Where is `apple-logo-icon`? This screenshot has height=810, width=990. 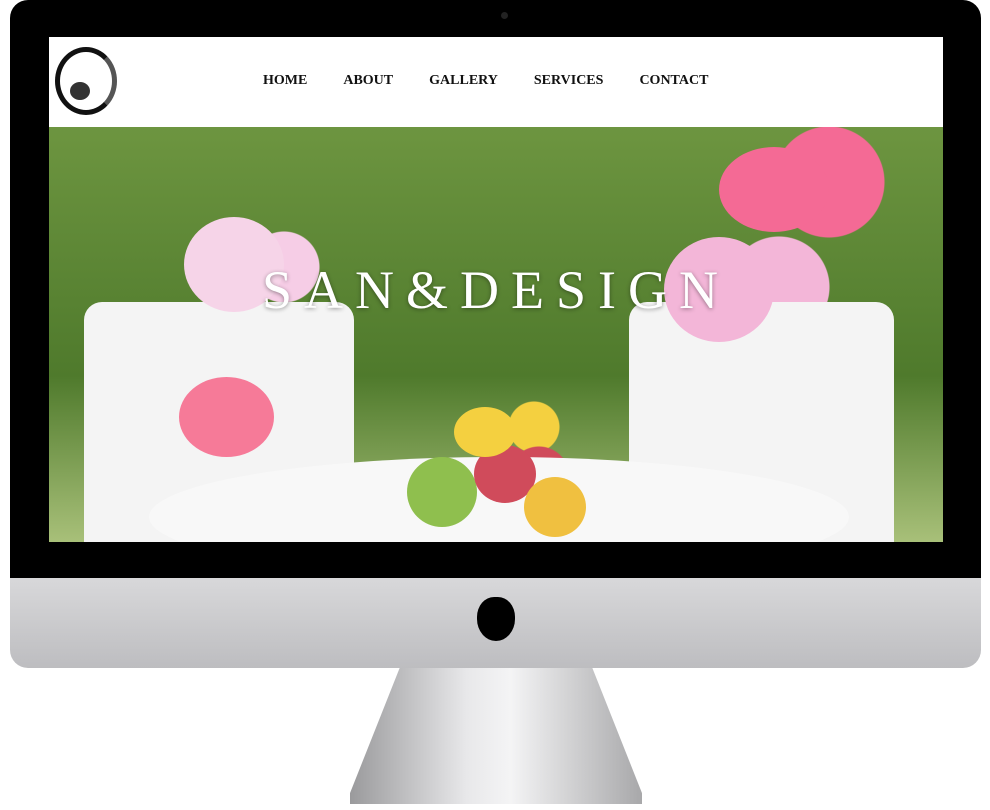
apple-logo-icon is located at coordinates (496, 619).